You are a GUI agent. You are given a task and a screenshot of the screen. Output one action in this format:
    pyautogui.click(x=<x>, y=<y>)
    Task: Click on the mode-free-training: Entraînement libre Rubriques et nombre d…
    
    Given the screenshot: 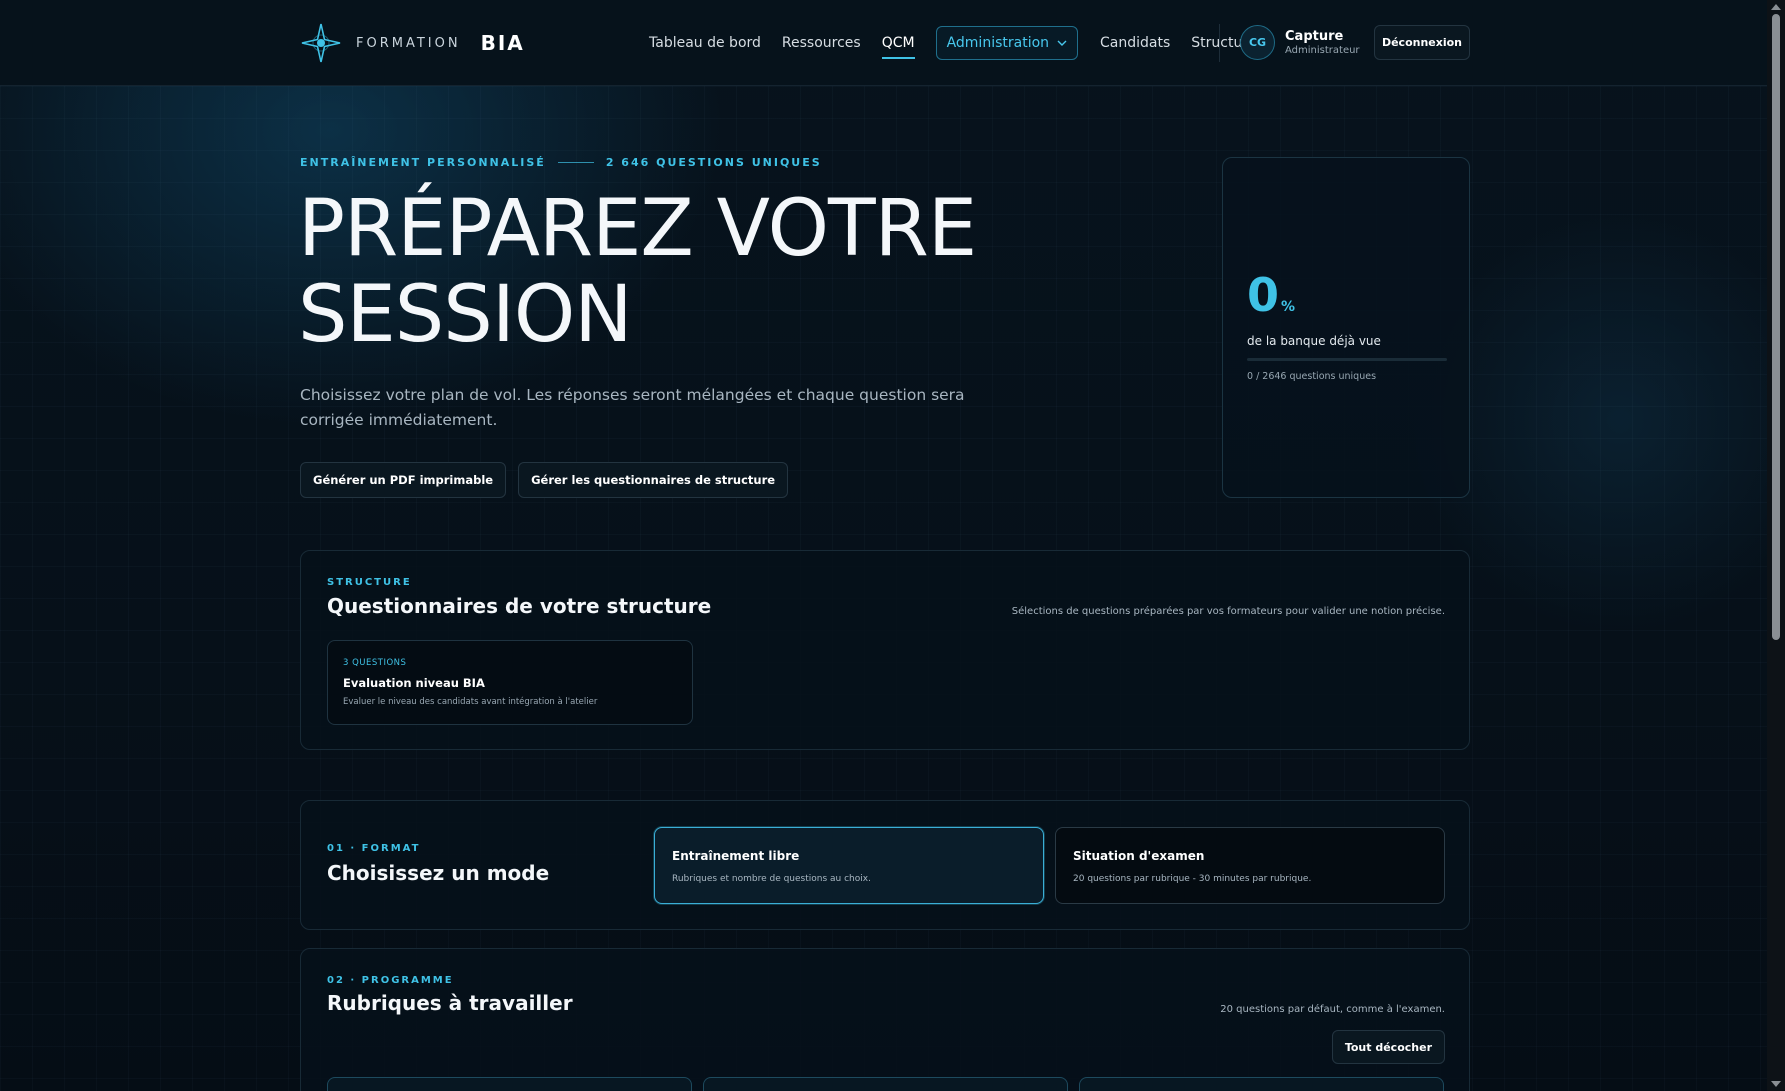 What is the action you would take?
    pyautogui.click(x=849, y=865)
    